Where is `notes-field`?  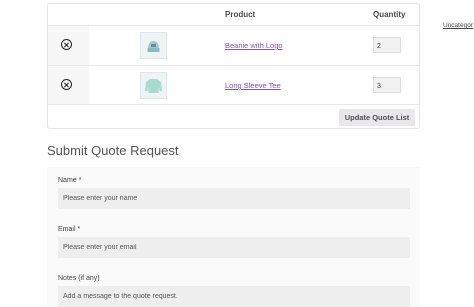 notes-field is located at coordinates (234, 296).